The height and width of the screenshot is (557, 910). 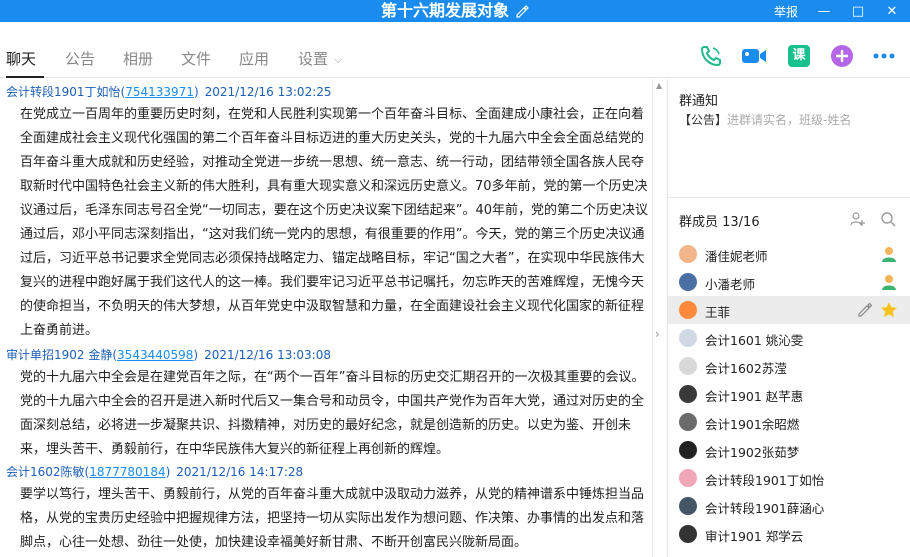 I want to click on tab-bar: 聊天 公告 相册 文件 应用 设置 ⌵ 课, so click(x=455, y=50).